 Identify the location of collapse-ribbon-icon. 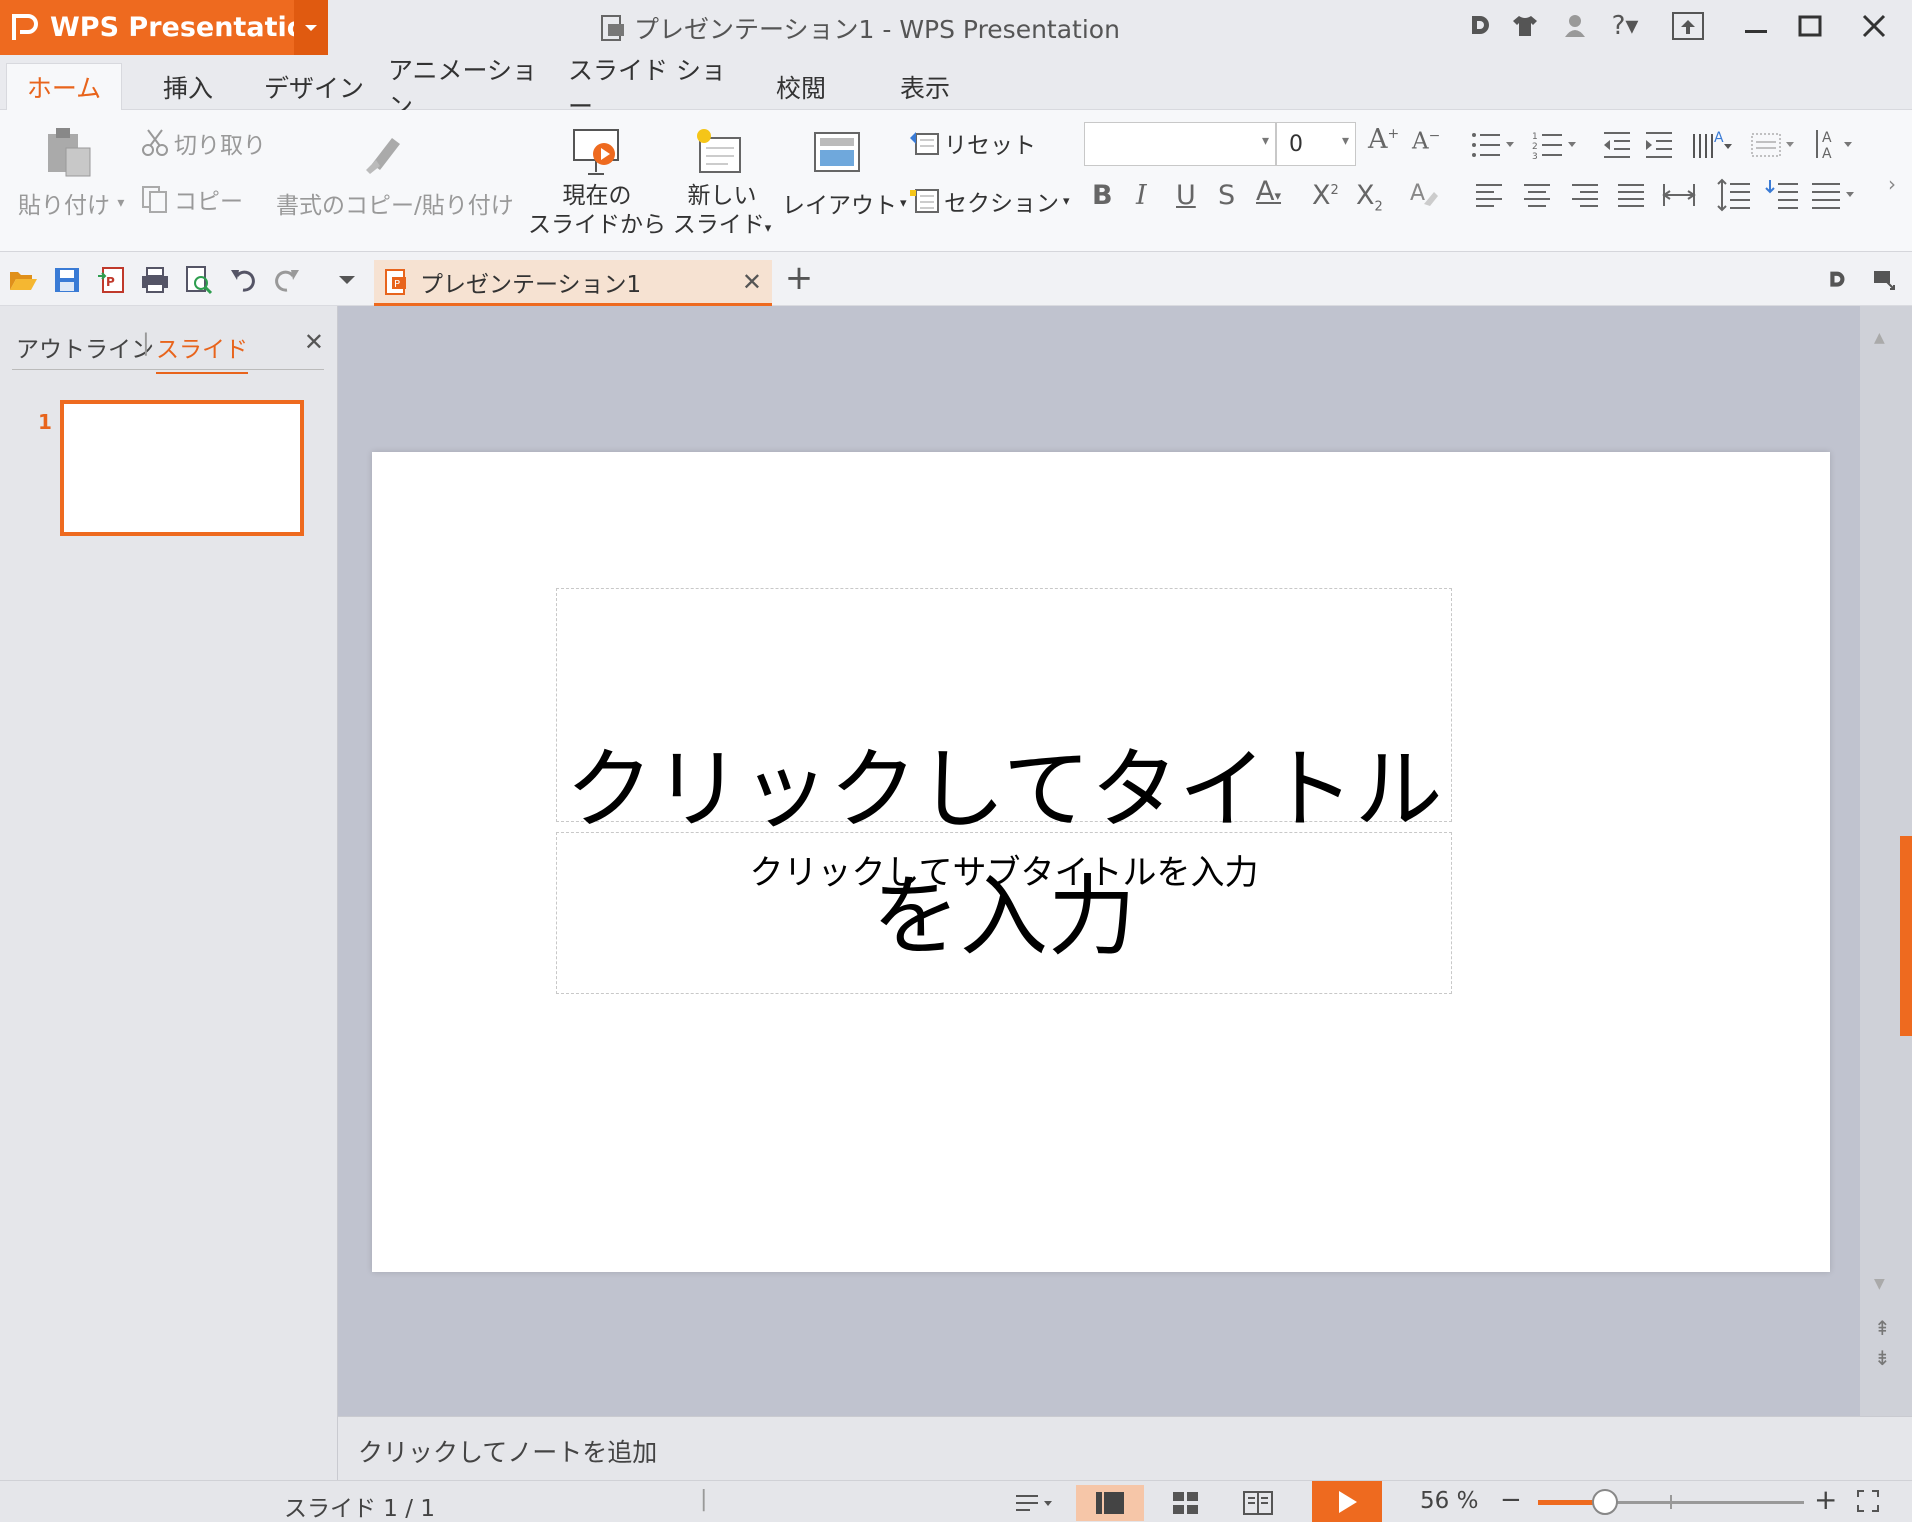
(1688, 26).